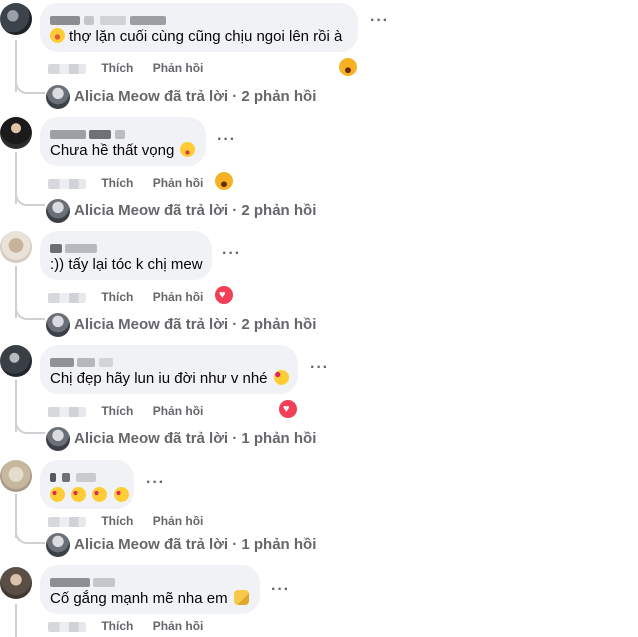 Image resolution: width=638 pixels, height=637 pixels. I want to click on comment-bubble: Chị đẹp hãy lun iu đời như v nhé, so click(169, 369).